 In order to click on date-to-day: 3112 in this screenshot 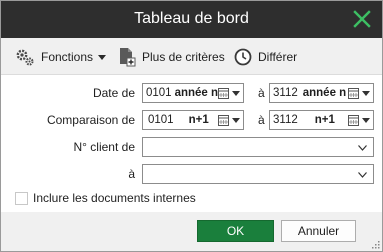, I will do `click(285, 93)`.